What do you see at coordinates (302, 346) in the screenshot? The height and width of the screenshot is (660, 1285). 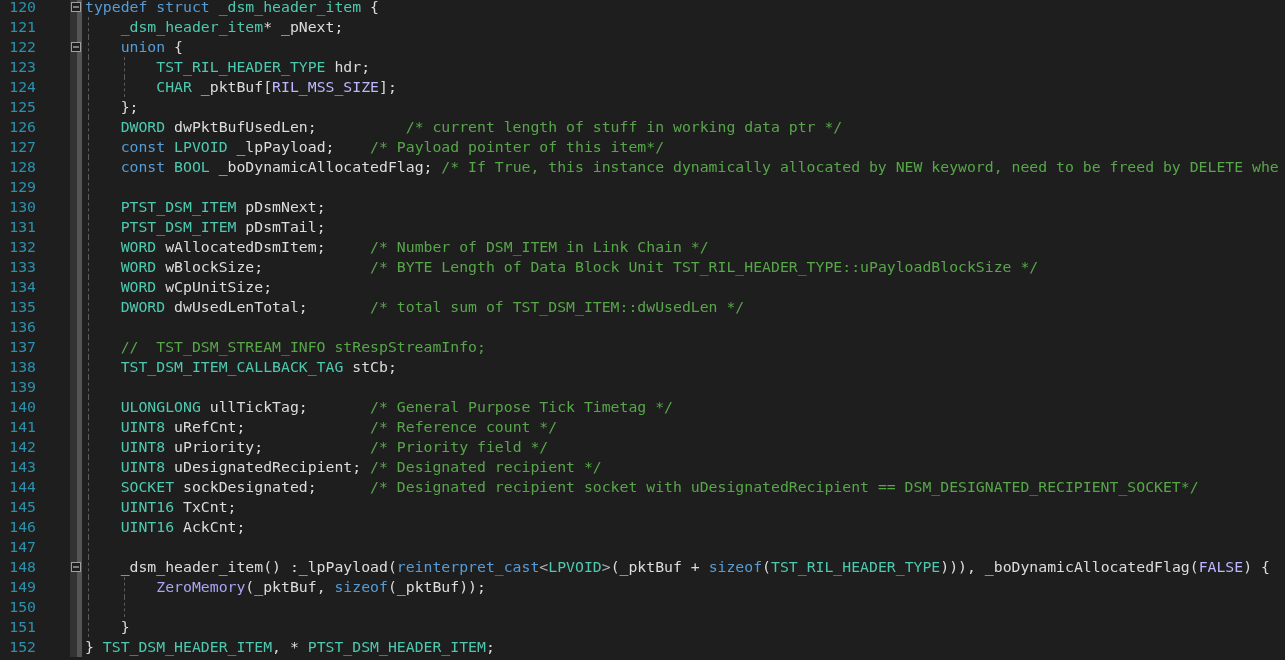 I see `code-line: // TST_DSM_STREAM_INFO stRespStreamInfo;` at bounding box center [302, 346].